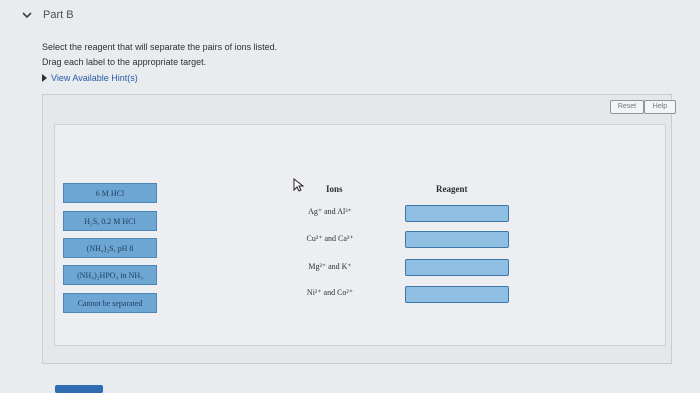  I want to click on ion-pair-label: Cu²⁺ and Ca²⁺, so click(330, 238).